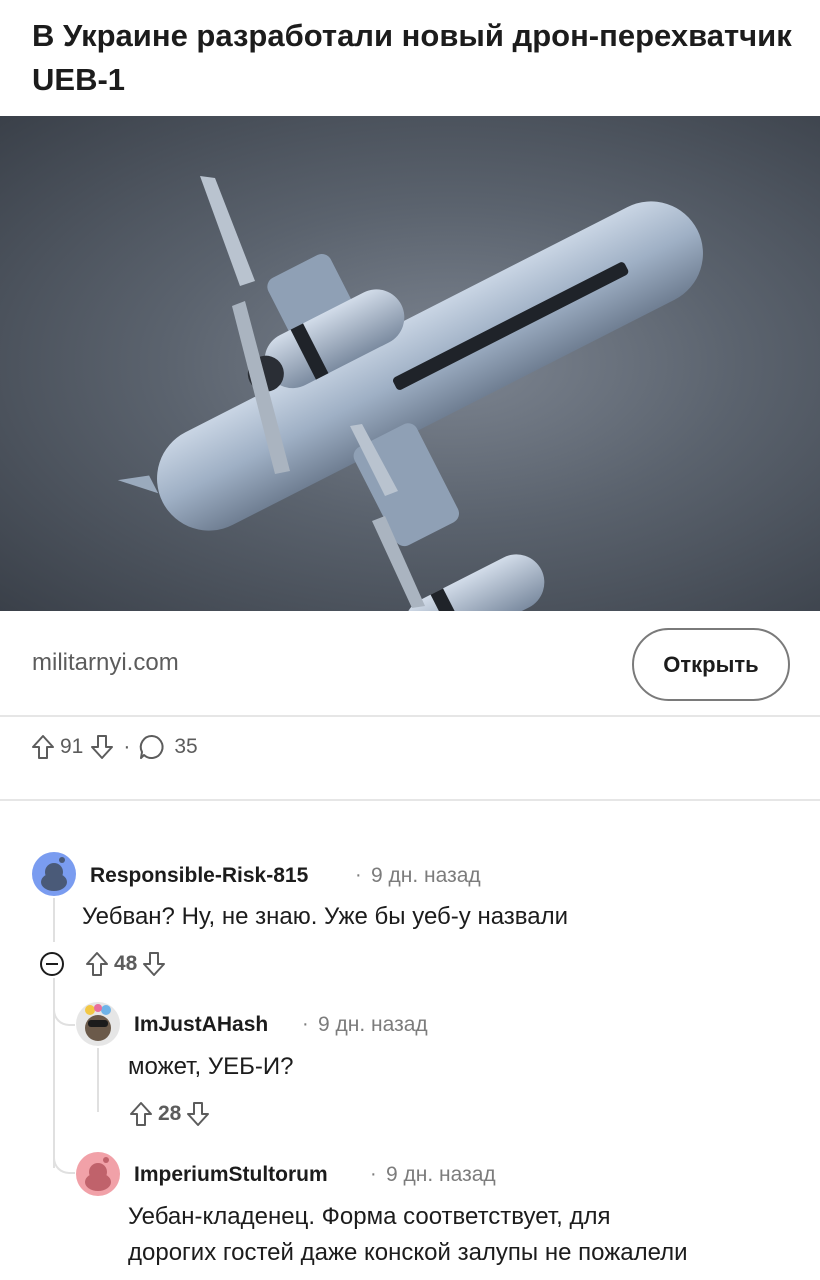  What do you see at coordinates (711, 664) in the screenshot?
I see `open-link-button: Открыть` at bounding box center [711, 664].